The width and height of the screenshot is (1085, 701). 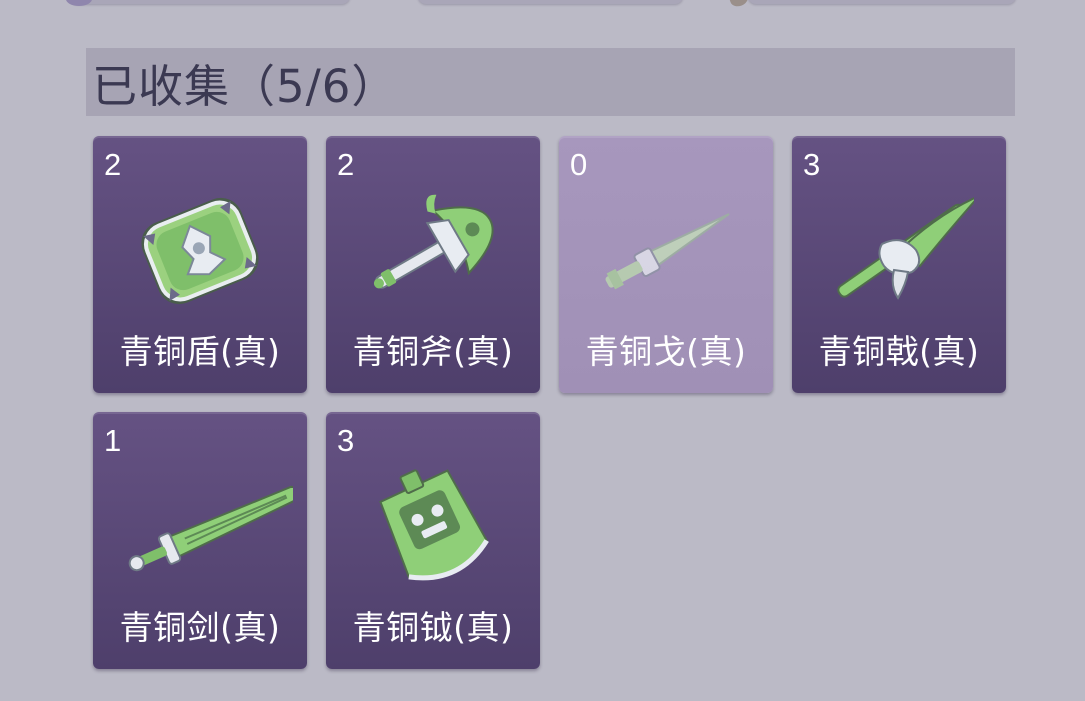 What do you see at coordinates (666, 351) in the screenshot?
I see `item-name: 青铜戈(真)` at bounding box center [666, 351].